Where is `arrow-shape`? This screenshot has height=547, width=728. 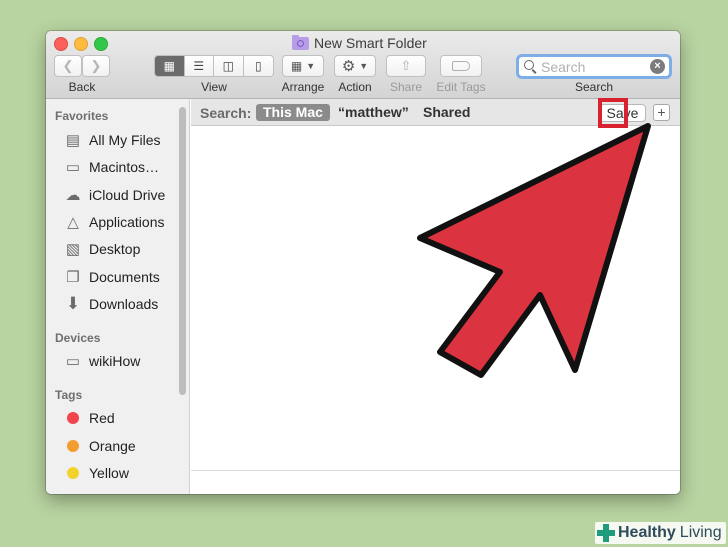 arrow-shape is located at coordinates (534, 250).